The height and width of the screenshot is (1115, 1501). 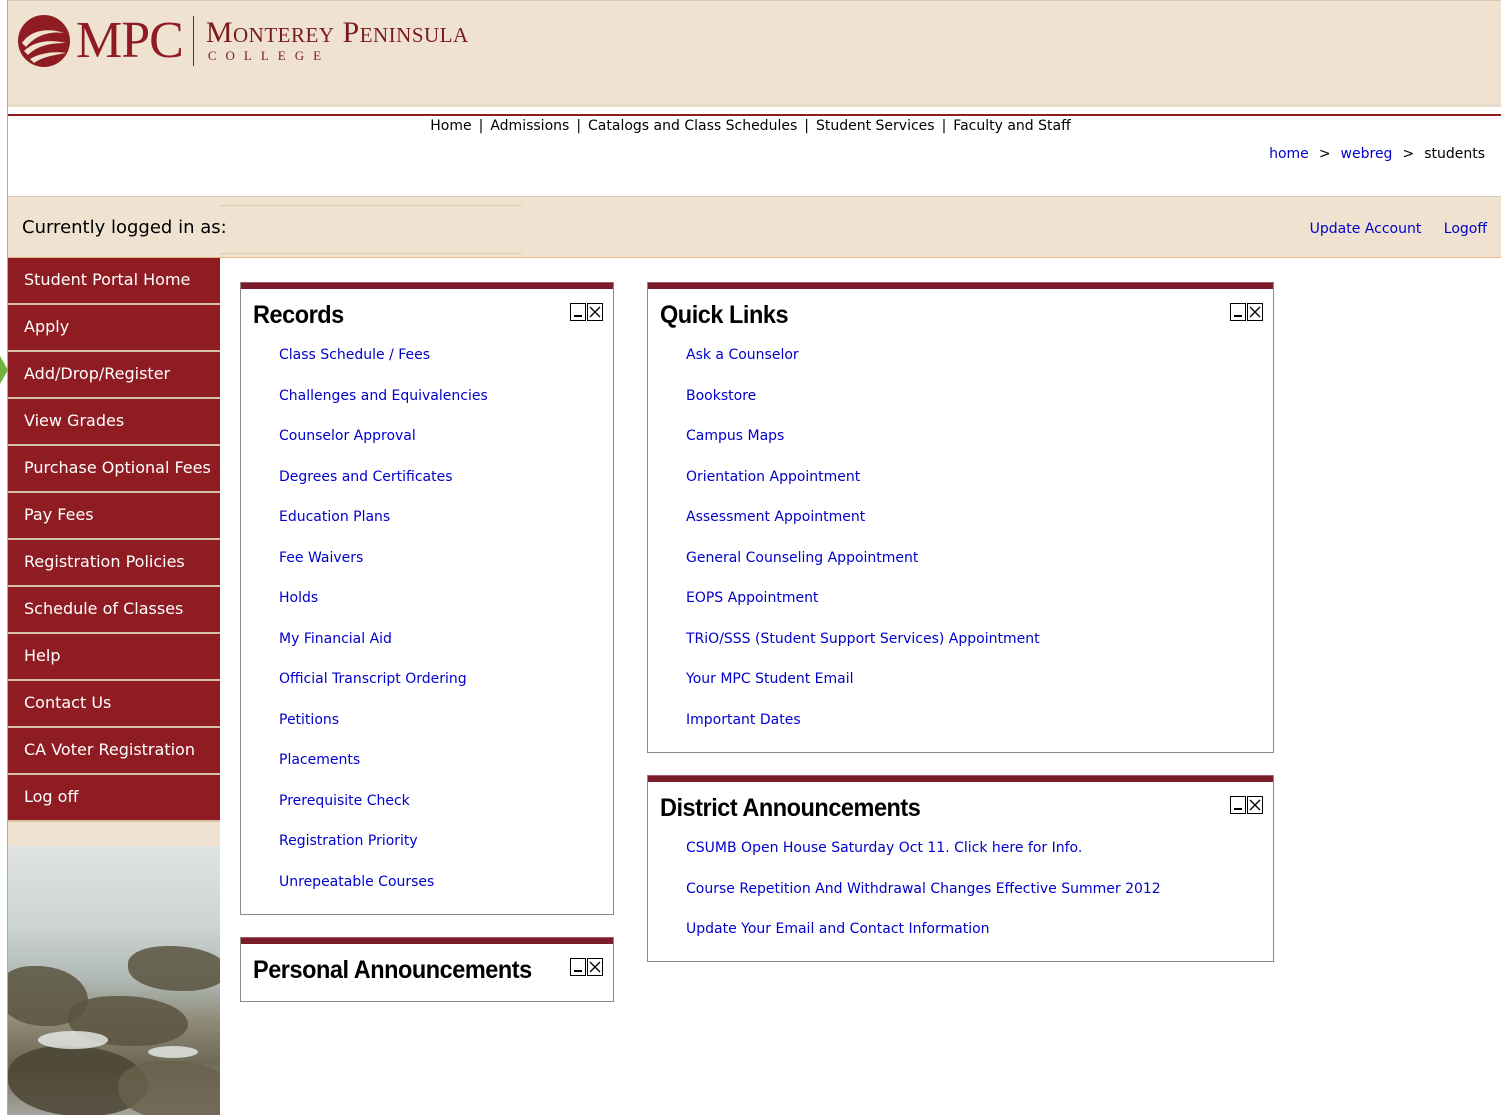 What do you see at coordinates (427, 720) in the screenshot?
I see `list-item: Petitions` at bounding box center [427, 720].